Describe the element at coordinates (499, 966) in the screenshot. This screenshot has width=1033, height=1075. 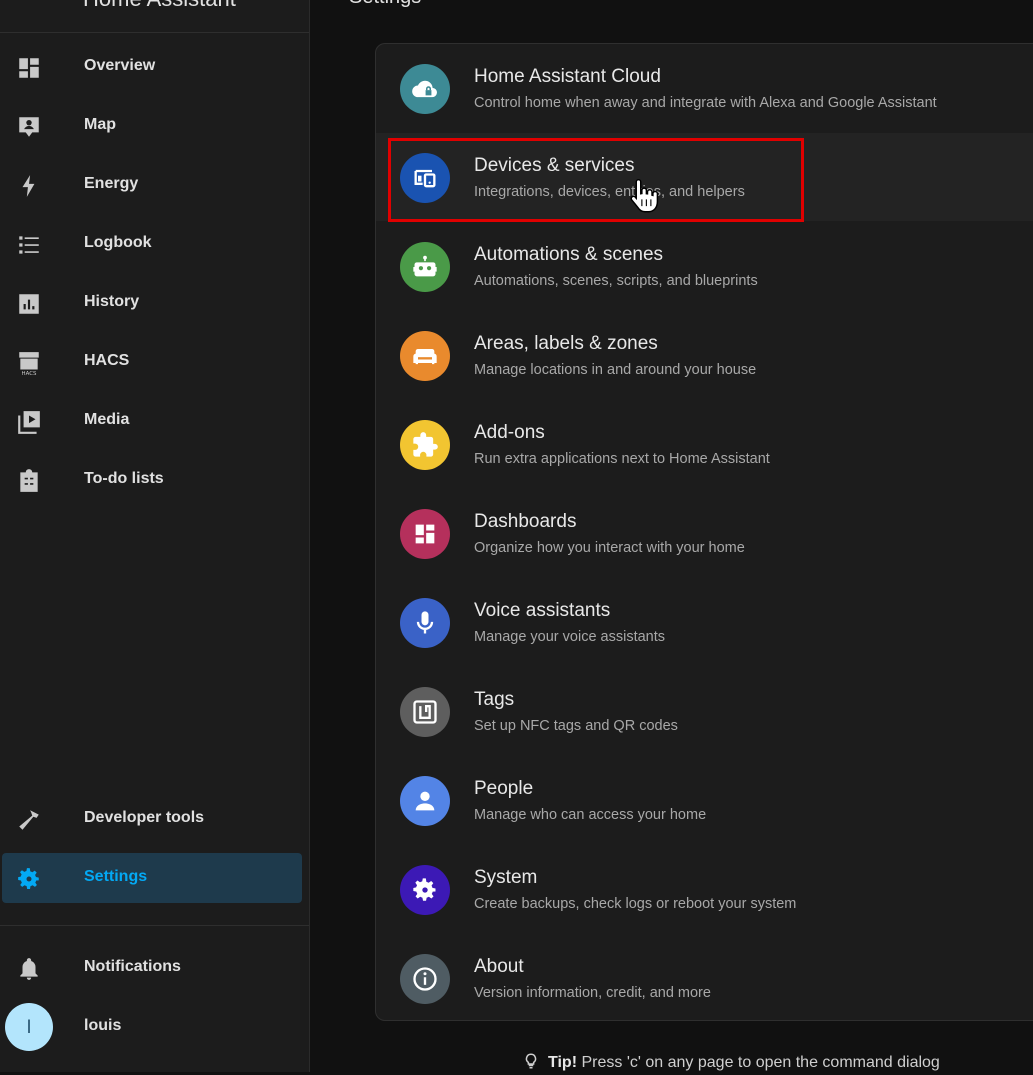
I see `settings-row-title: About` at that location.